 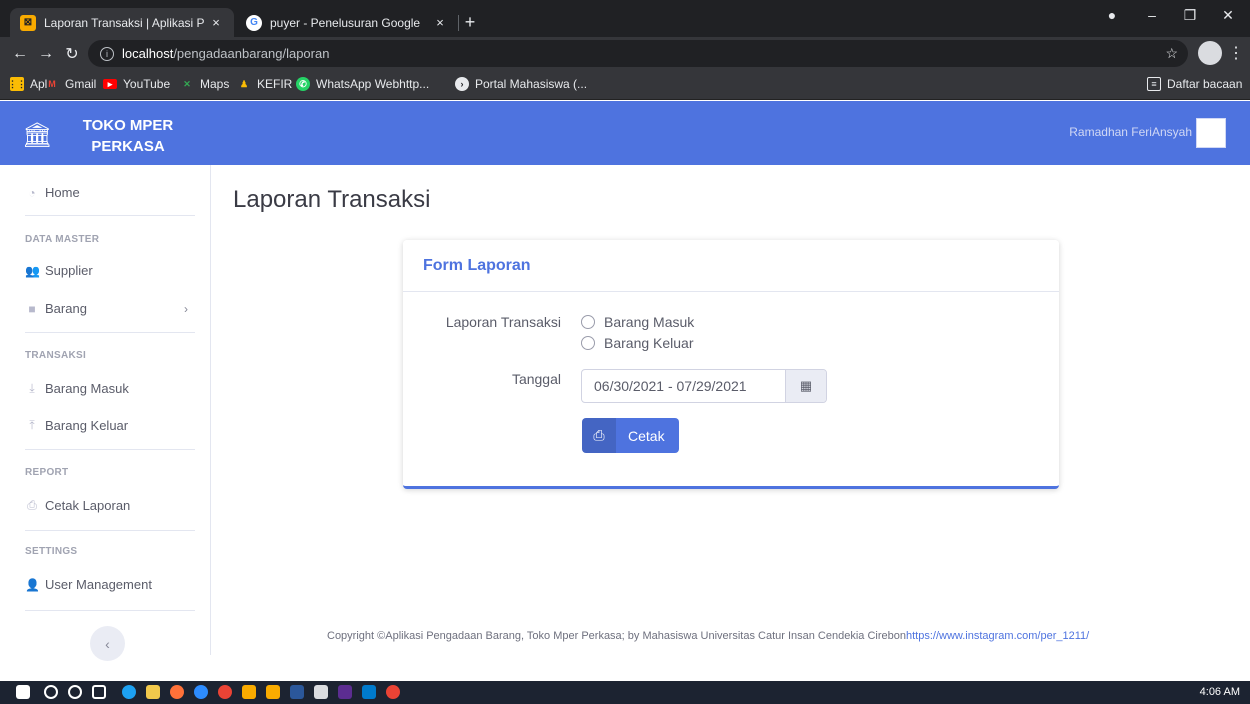 I want to click on section-report: REPORT, so click(x=47, y=472).